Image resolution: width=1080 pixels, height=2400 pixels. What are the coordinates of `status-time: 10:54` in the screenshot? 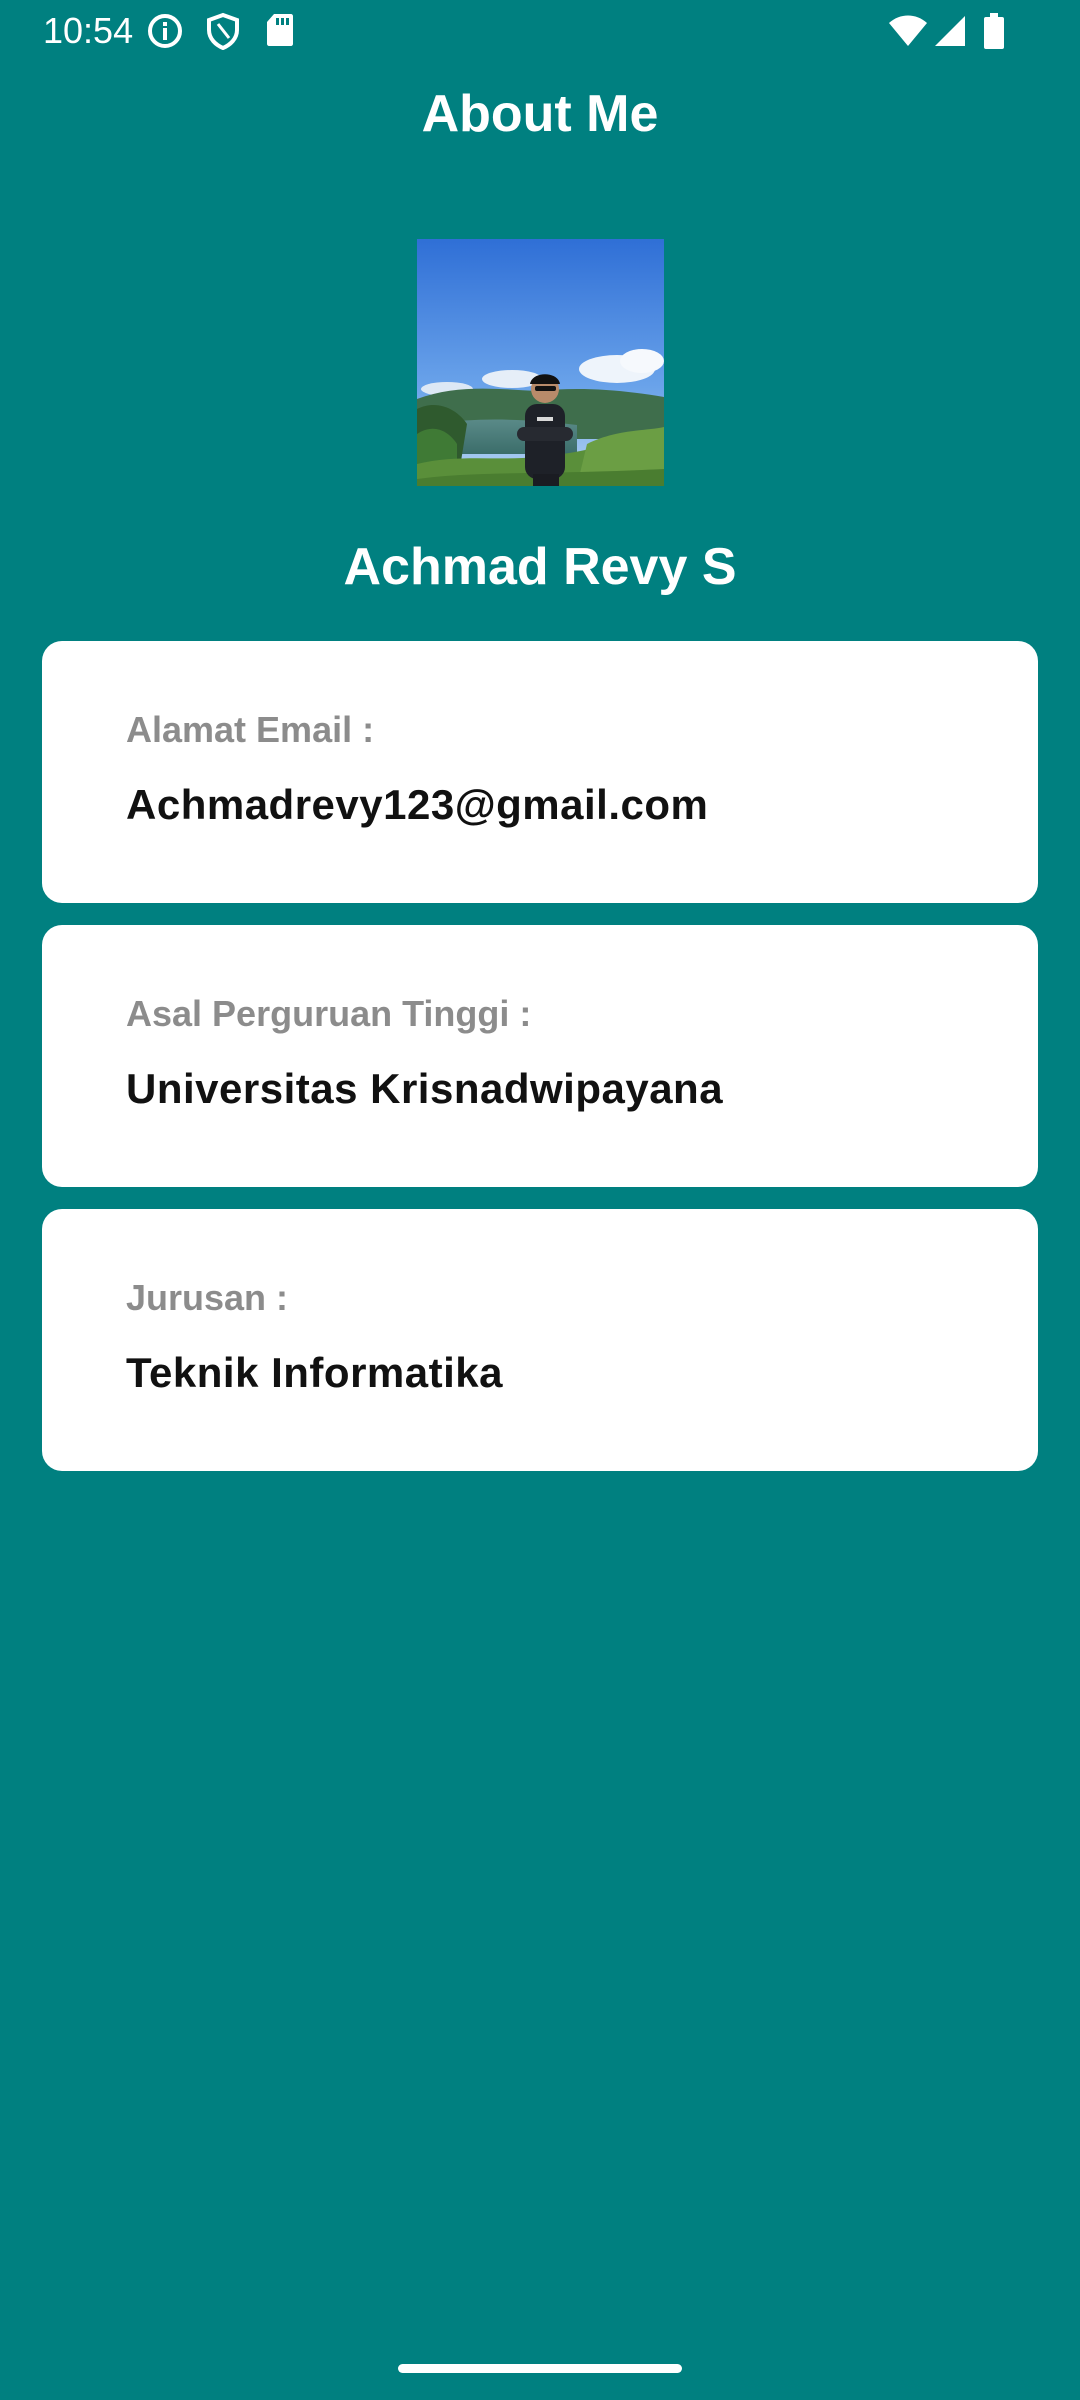 It's located at (88, 30).